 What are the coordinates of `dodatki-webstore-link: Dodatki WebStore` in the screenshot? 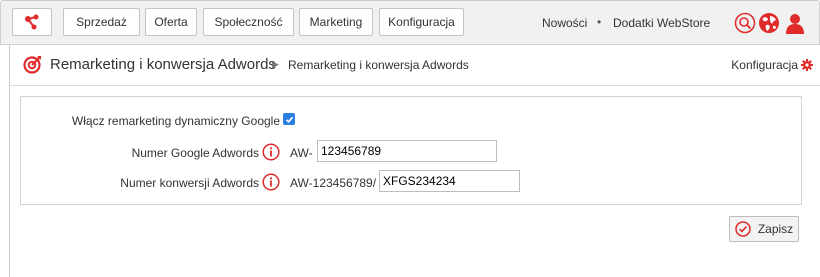 It's located at (661, 23).